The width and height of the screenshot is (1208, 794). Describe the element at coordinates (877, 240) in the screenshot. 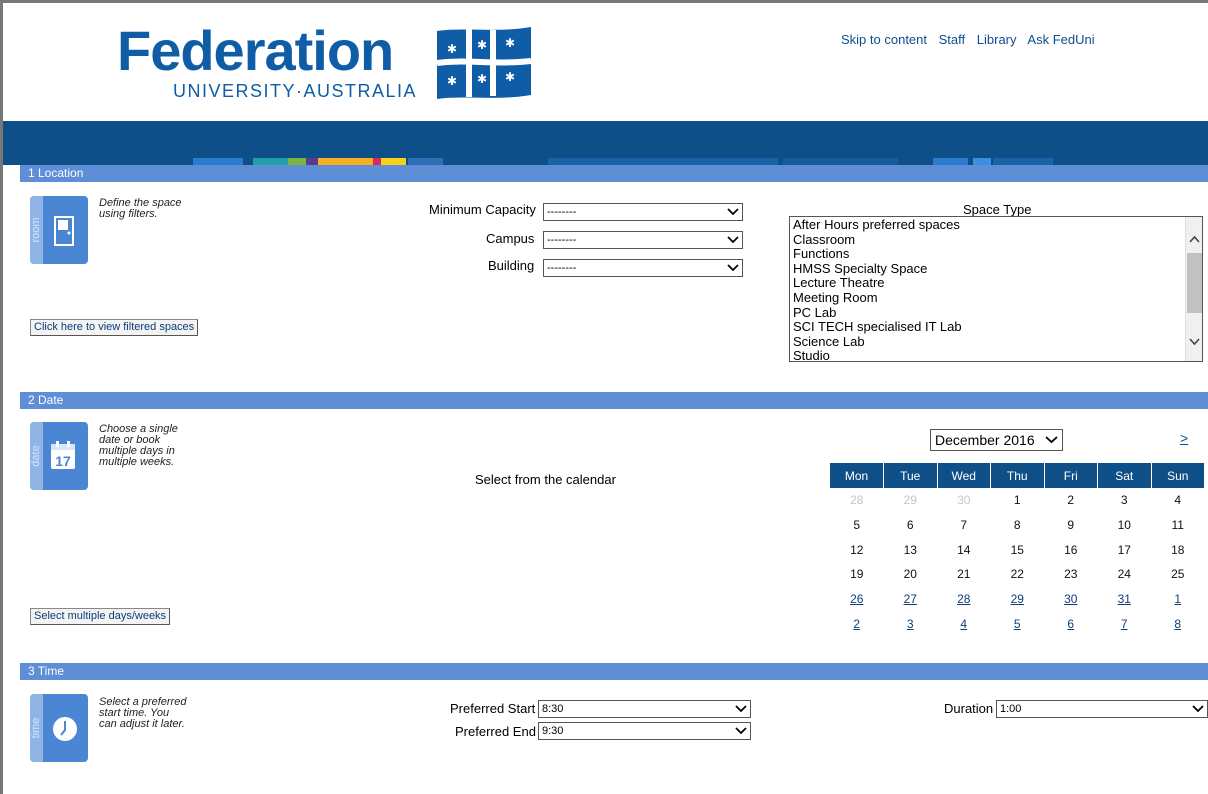

I see `space-type-option: Classroom` at that location.